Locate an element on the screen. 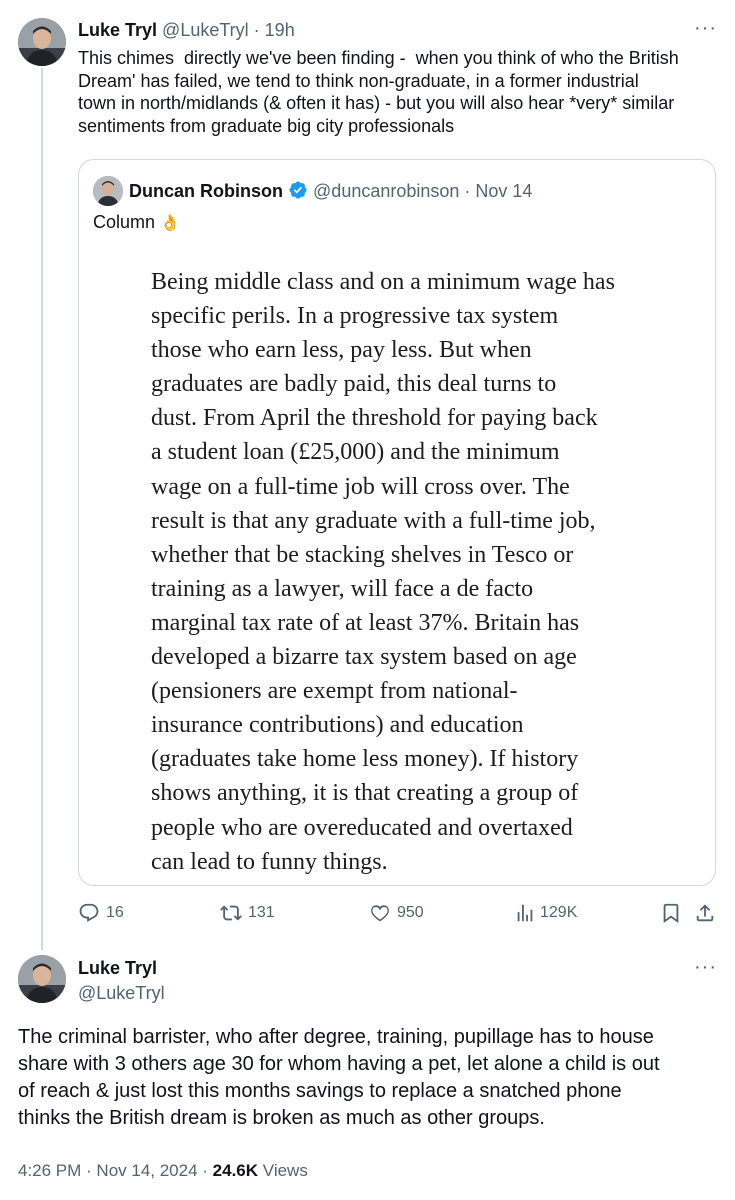 This screenshot has height=1200, width=735. reply-avatar is located at coordinates (42, 979).